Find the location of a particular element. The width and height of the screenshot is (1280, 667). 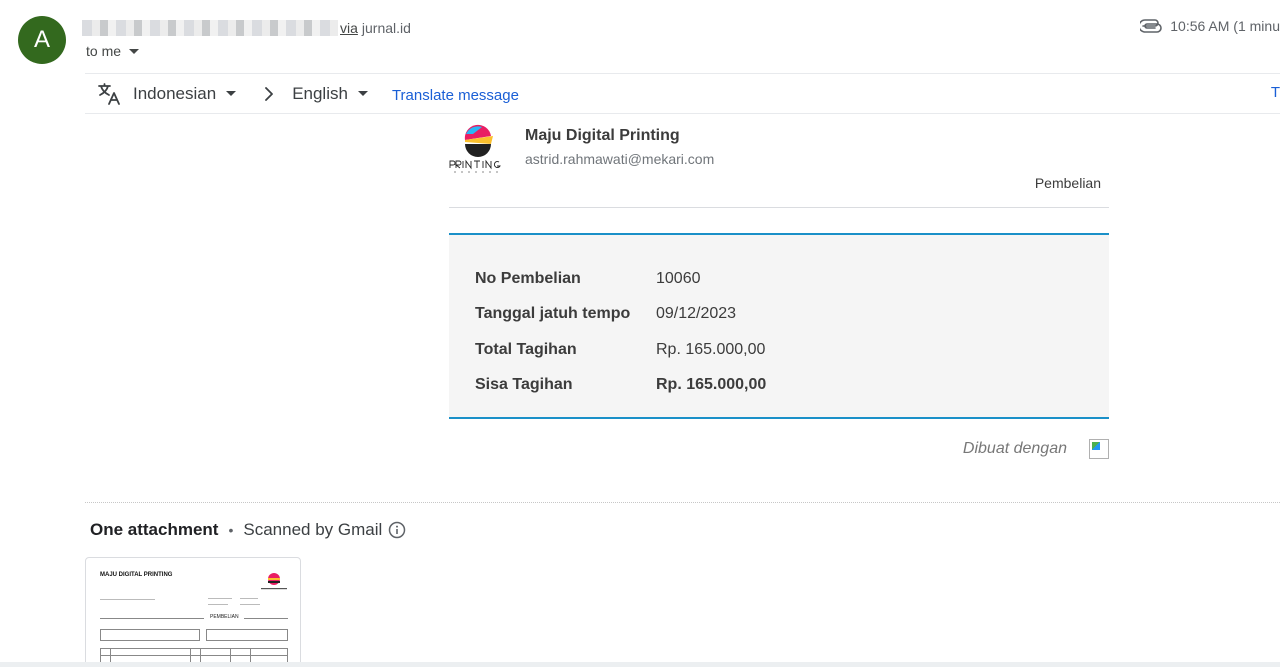

target-language-caret-icon is located at coordinates (362, 93).